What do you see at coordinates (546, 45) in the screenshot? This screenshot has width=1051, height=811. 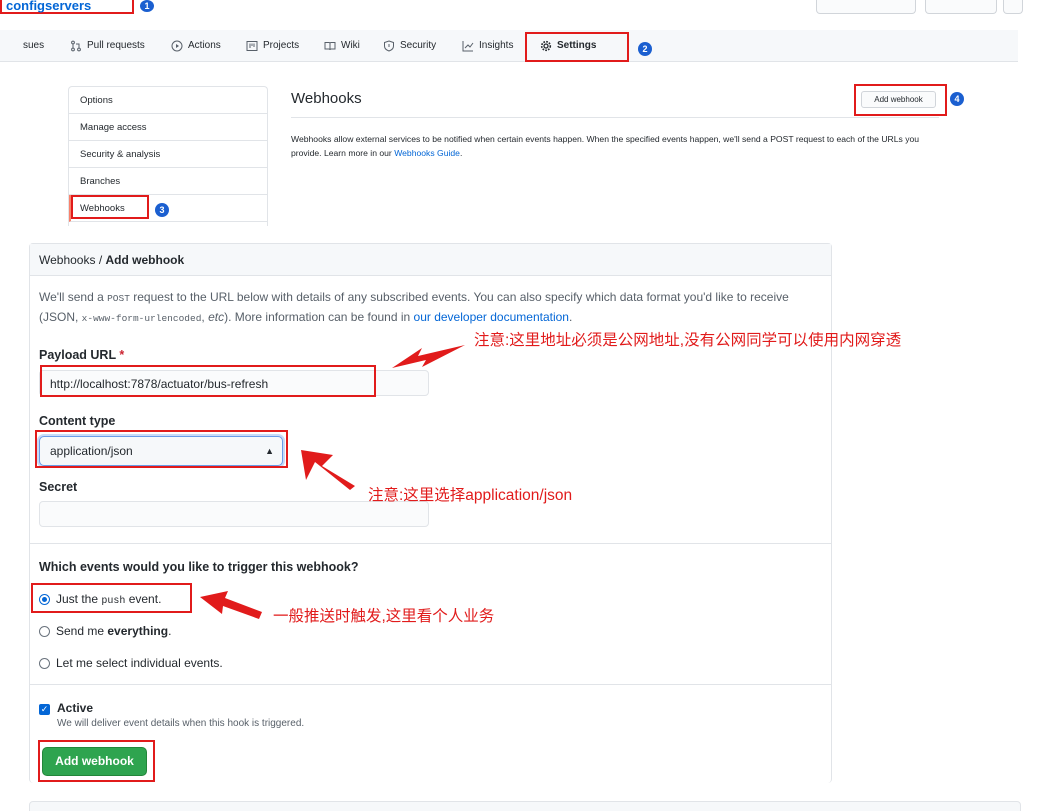 I see `gear-icon` at bounding box center [546, 45].